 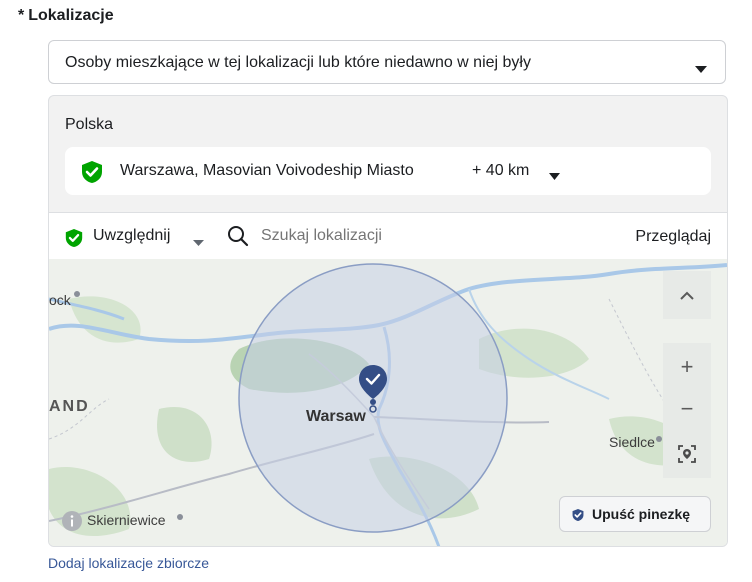 What do you see at coordinates (89, 124) in the screenshot?
I see `country-label: Polska` at bounding box center [89, 124].